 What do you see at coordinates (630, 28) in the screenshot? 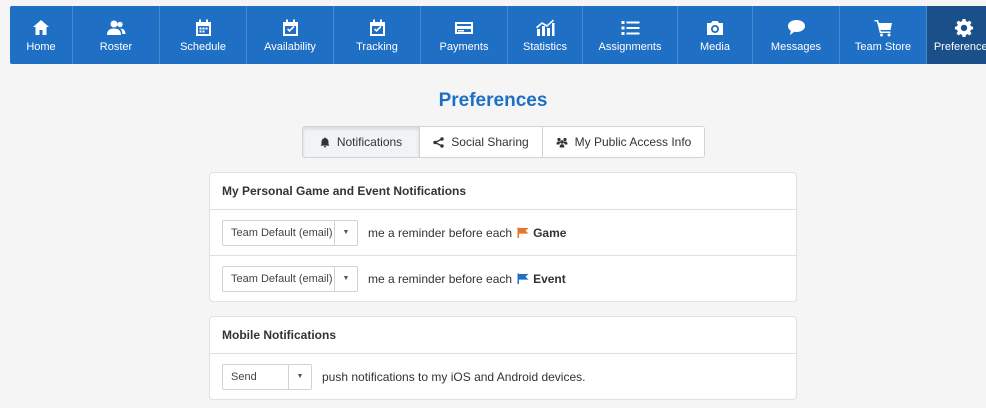
I see `list-icon` at bounding box center [630, 28].